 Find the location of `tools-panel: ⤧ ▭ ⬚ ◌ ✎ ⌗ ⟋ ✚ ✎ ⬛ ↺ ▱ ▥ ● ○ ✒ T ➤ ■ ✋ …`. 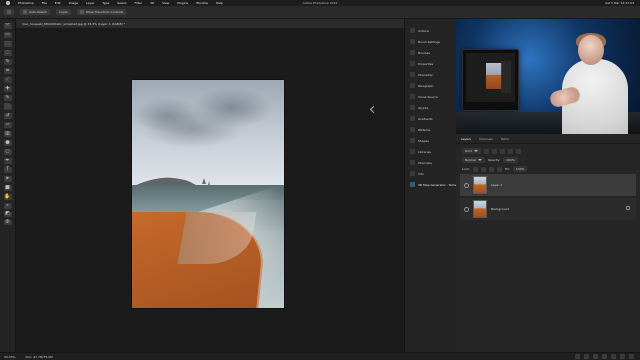

tools-panel: ⤧ ▭ ⬚ ◌ ✎ ⌗ ⟋ ✚ ✎ ⬛ ↺ ▱ ▥ ● ○ ✒ T ➤ ■ ✋ … is located at coordinates (8, 189).